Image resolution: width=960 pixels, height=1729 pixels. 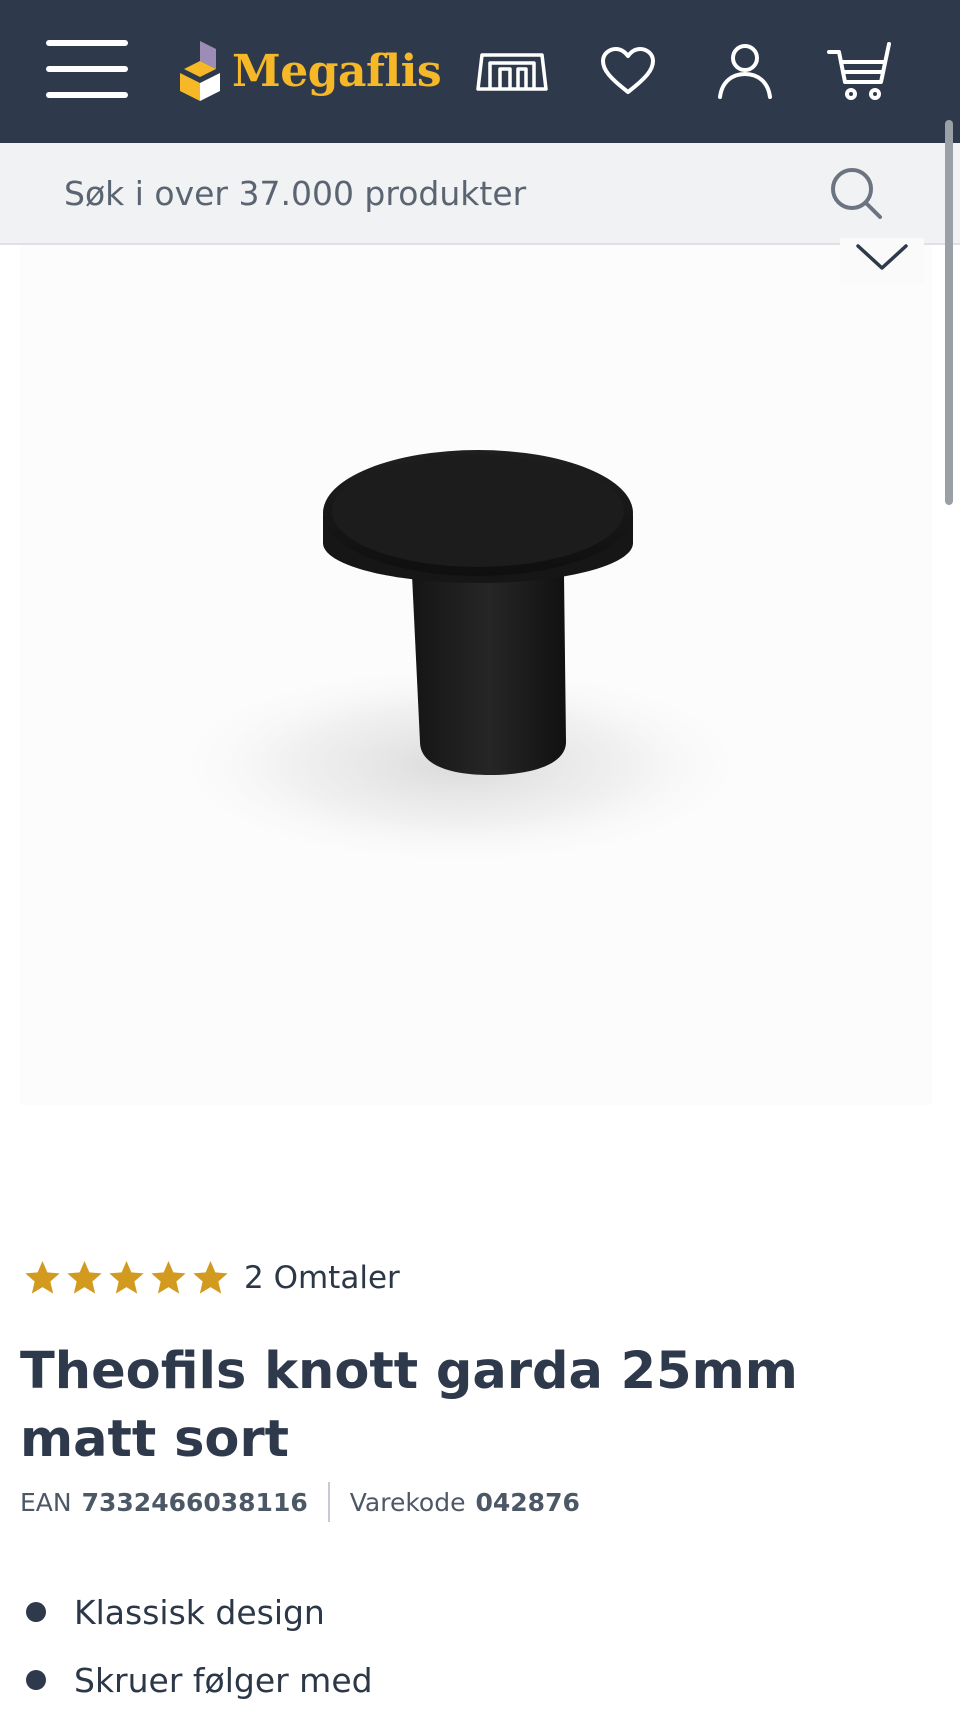 I want to click on sku-value: 042876, so click(x=527, y=1502).